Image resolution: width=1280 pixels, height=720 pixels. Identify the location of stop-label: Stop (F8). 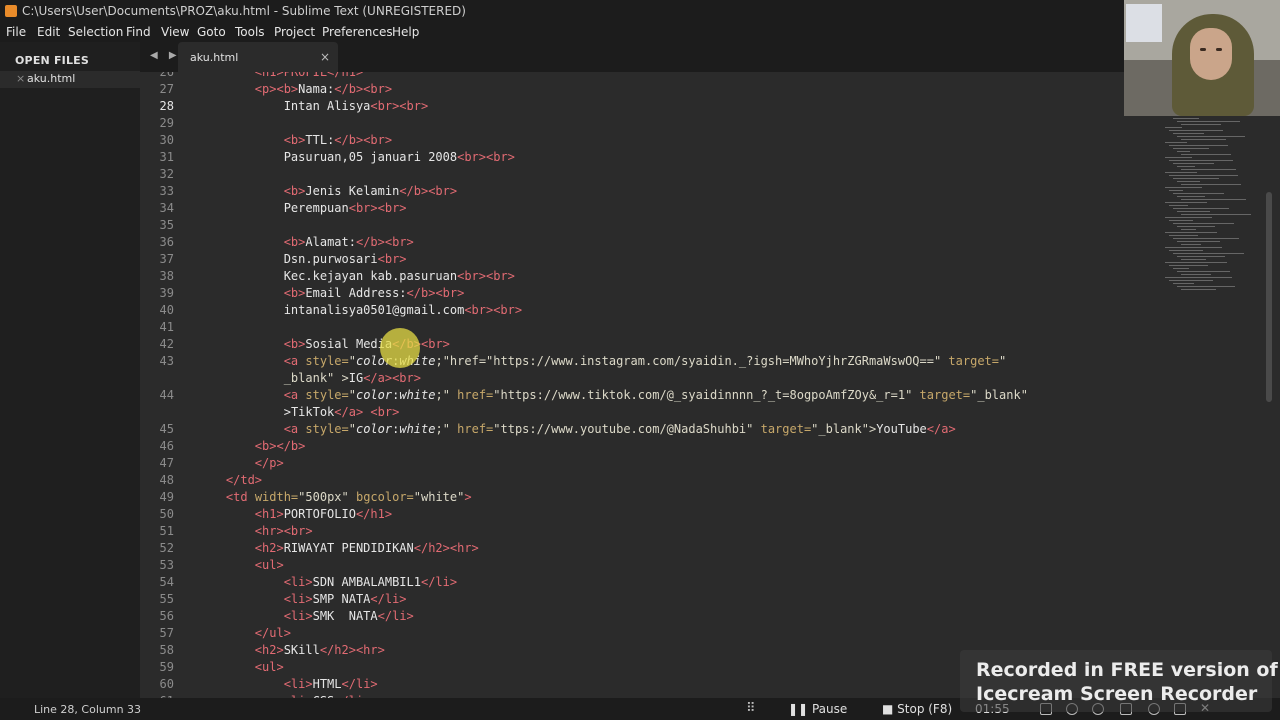
(925, 709).